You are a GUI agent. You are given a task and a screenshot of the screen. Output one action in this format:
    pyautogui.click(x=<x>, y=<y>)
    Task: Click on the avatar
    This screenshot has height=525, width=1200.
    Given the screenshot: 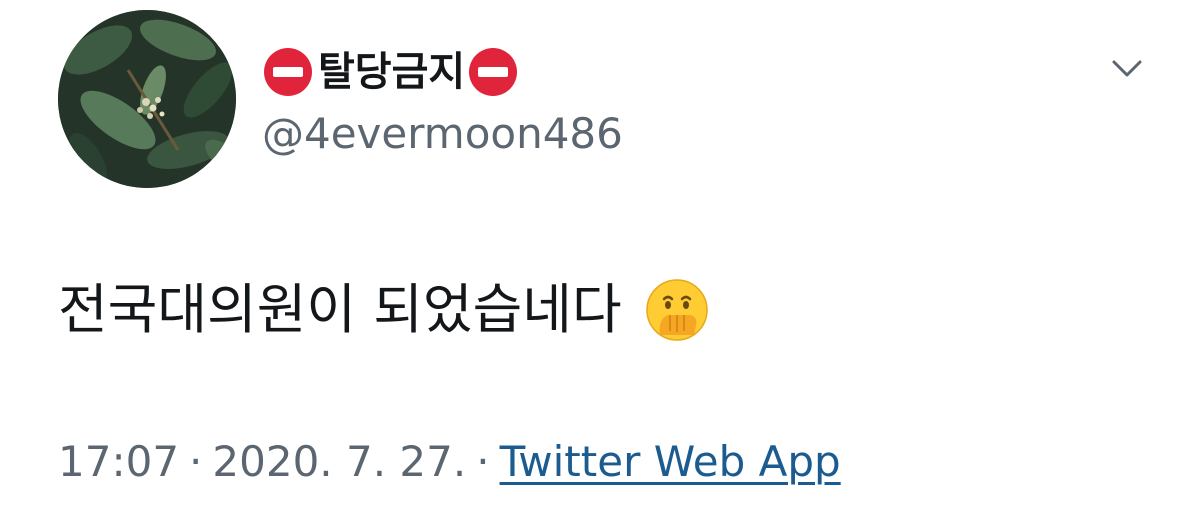 What is the action you would take?
    pyautogui.click(x=147, y=99)
    